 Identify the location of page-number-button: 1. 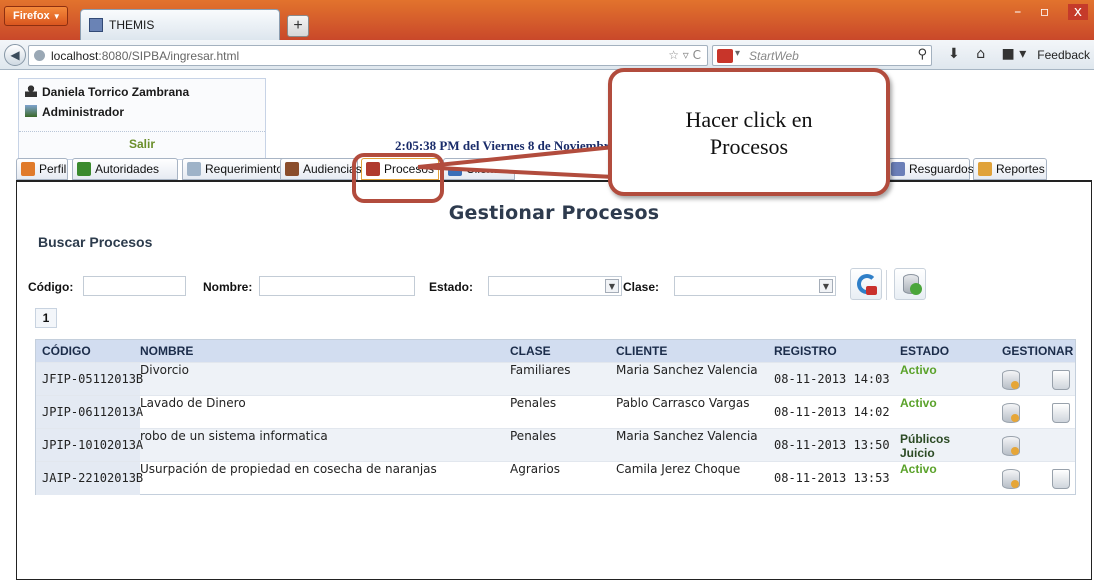
(46, 318).